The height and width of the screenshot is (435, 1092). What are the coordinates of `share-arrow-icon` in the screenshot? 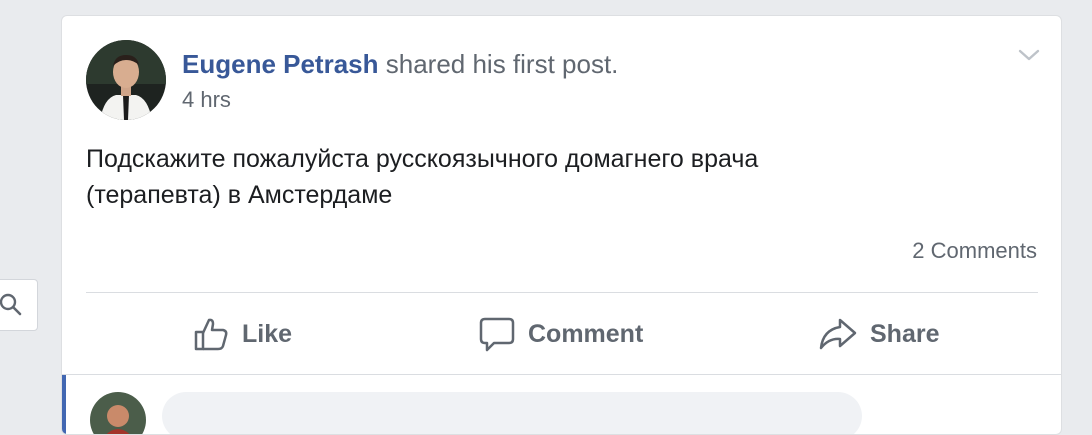 It's located at (838, 334).